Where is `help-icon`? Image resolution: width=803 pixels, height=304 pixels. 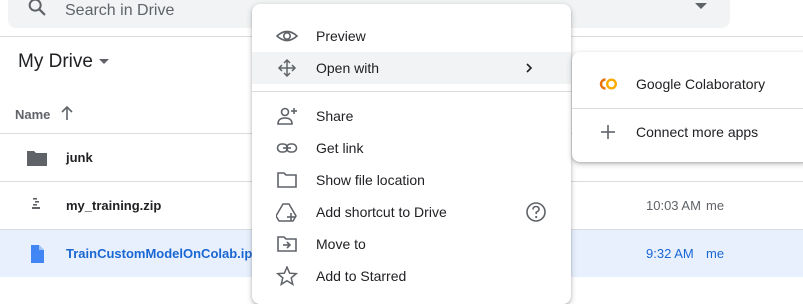 help-icon is located at coordinates (536, 212).